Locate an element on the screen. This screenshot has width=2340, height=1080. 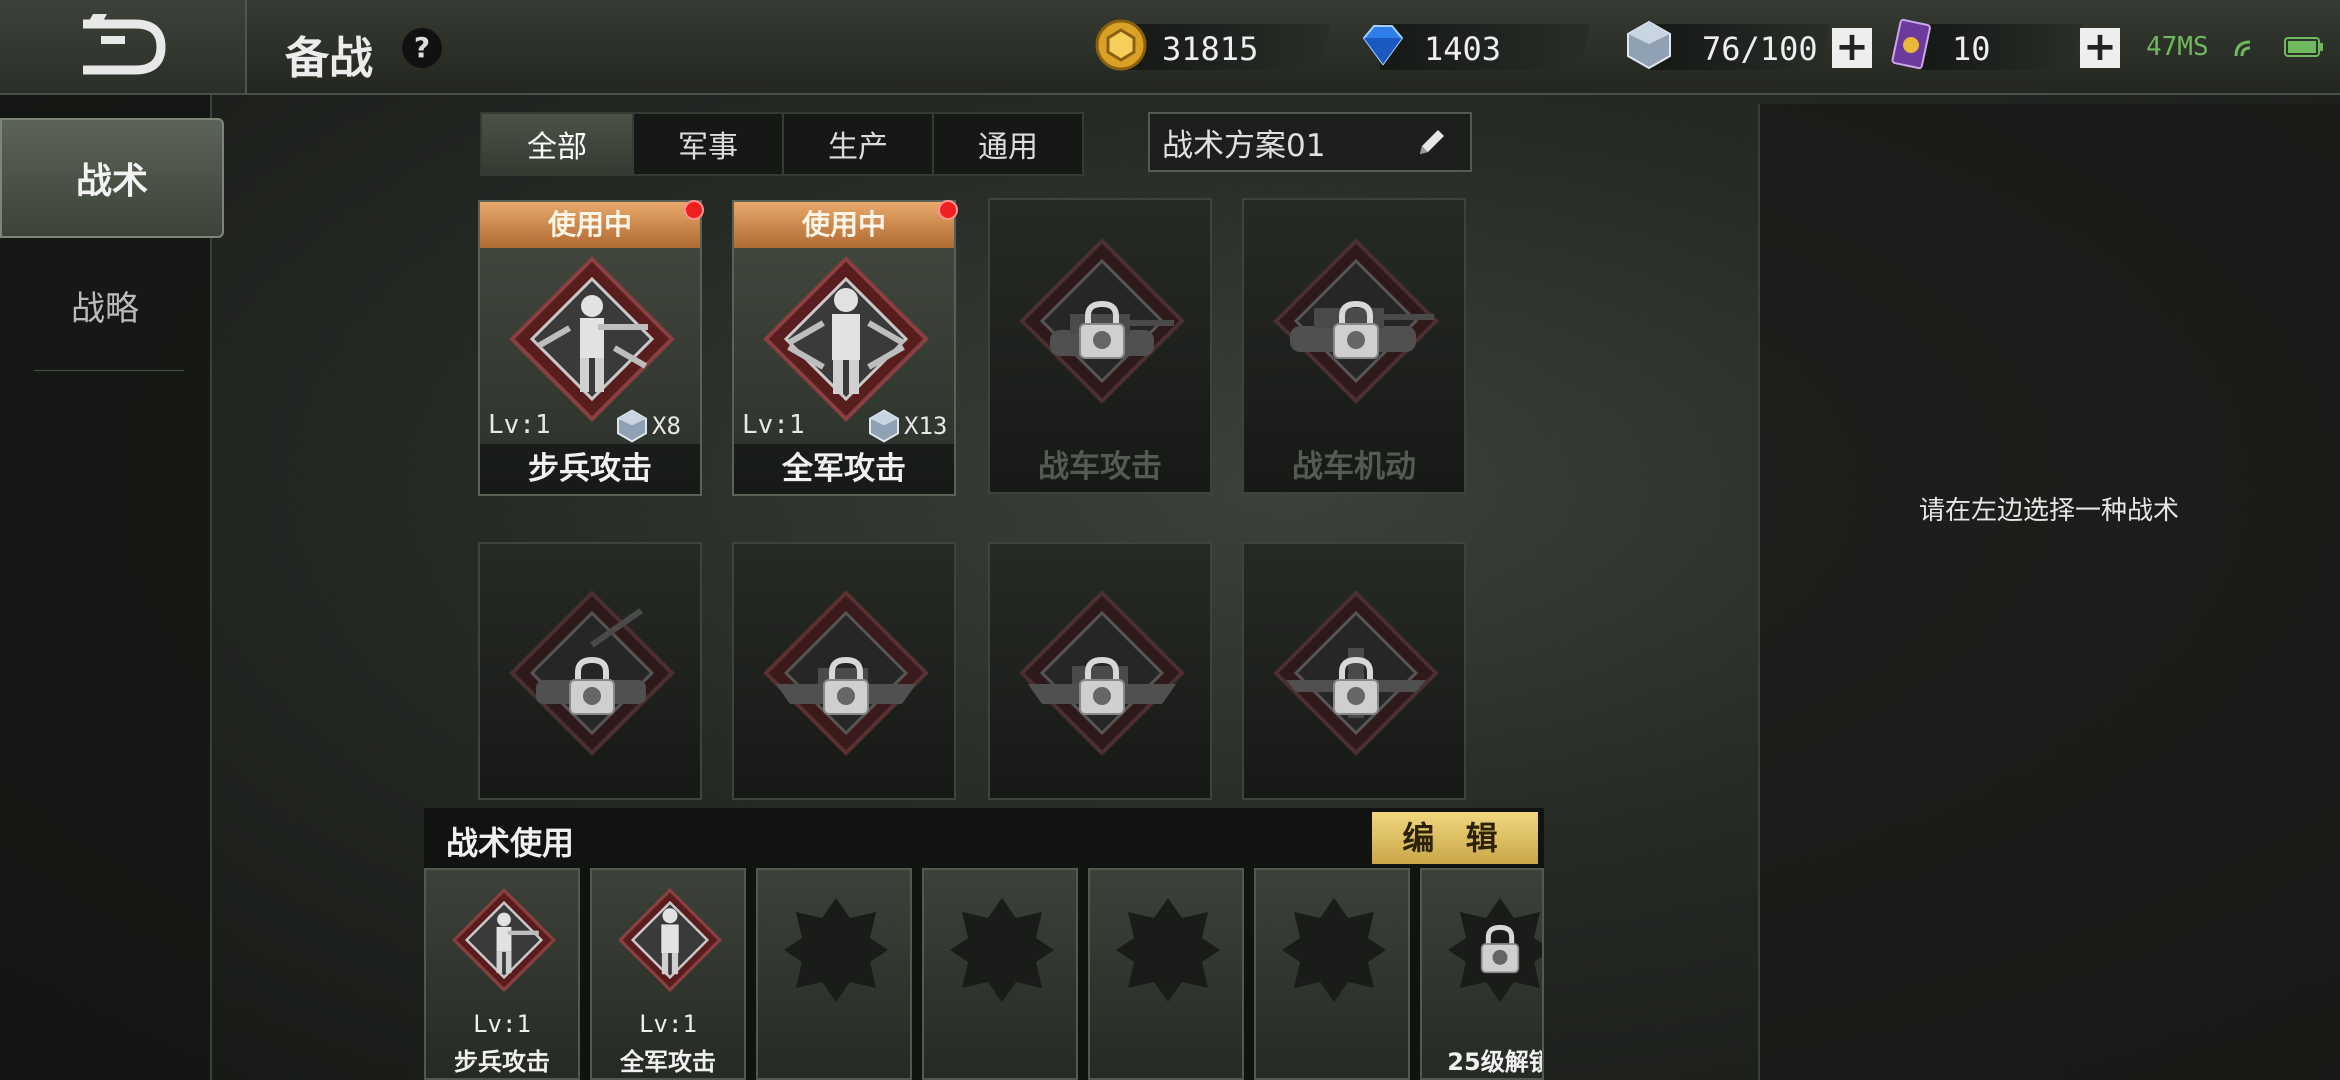
sidebar-divider is located at coordinates (109, 370).